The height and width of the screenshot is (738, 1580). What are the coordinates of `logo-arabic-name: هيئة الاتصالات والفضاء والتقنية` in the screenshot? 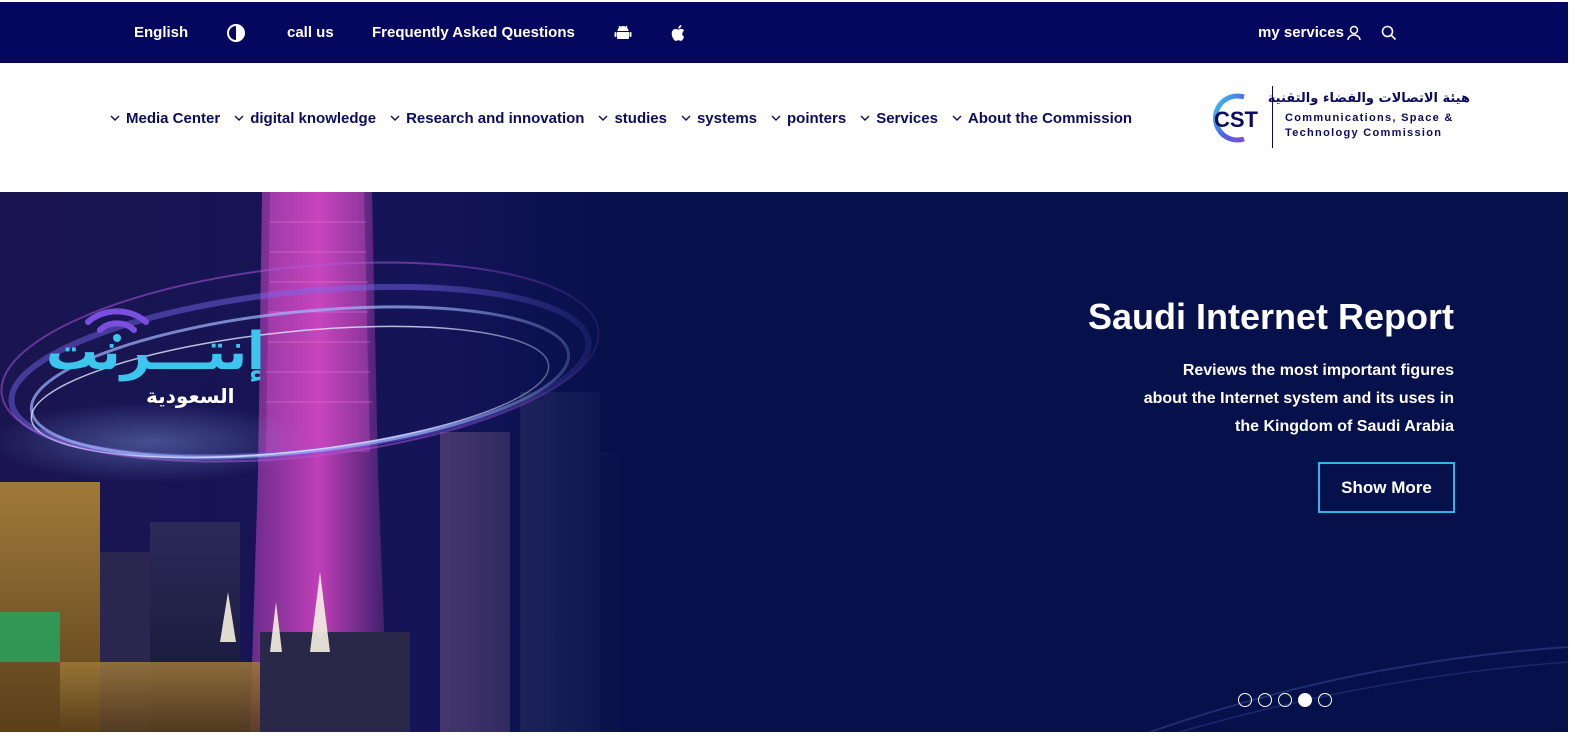 It's located at (1368, 98).